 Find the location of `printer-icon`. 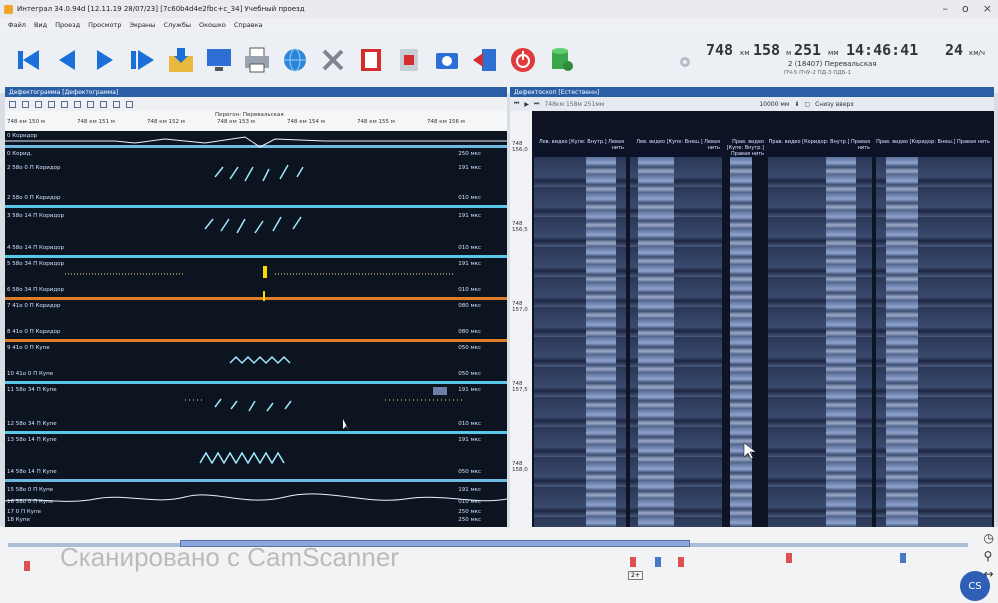

printer-icon is located at coordinates (257, 60).